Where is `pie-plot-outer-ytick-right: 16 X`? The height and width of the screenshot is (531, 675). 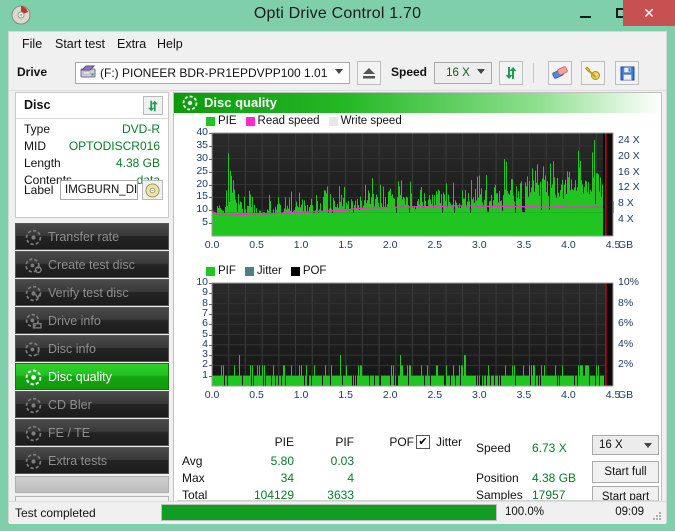
pie-plot-outer-ytick-right: 16 X is located at coordinates (629, 171).